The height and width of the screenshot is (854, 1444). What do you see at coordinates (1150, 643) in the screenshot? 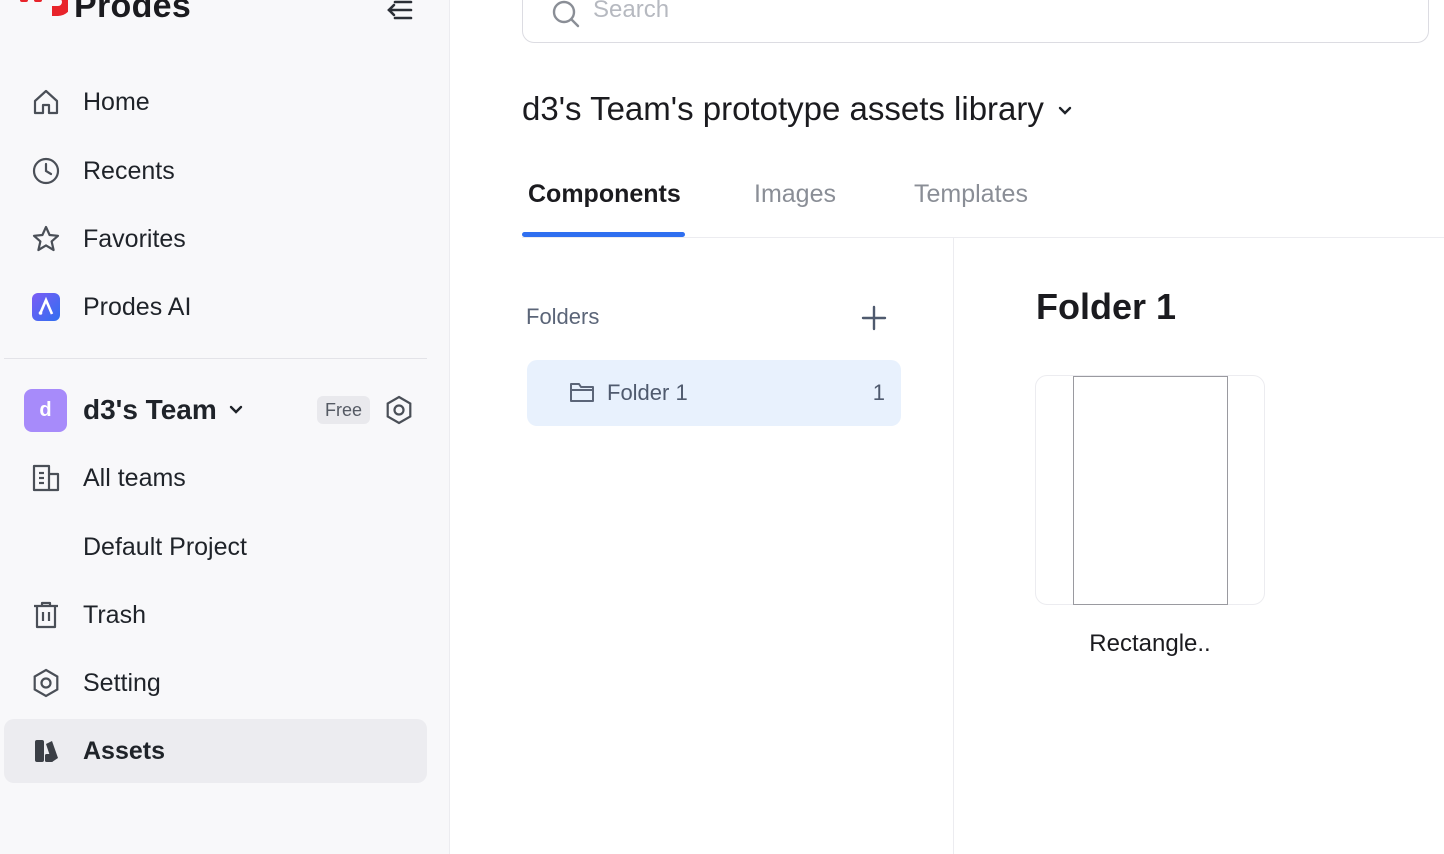
I see `component-name: Rectangle..` at bounding box center [1150, 643].